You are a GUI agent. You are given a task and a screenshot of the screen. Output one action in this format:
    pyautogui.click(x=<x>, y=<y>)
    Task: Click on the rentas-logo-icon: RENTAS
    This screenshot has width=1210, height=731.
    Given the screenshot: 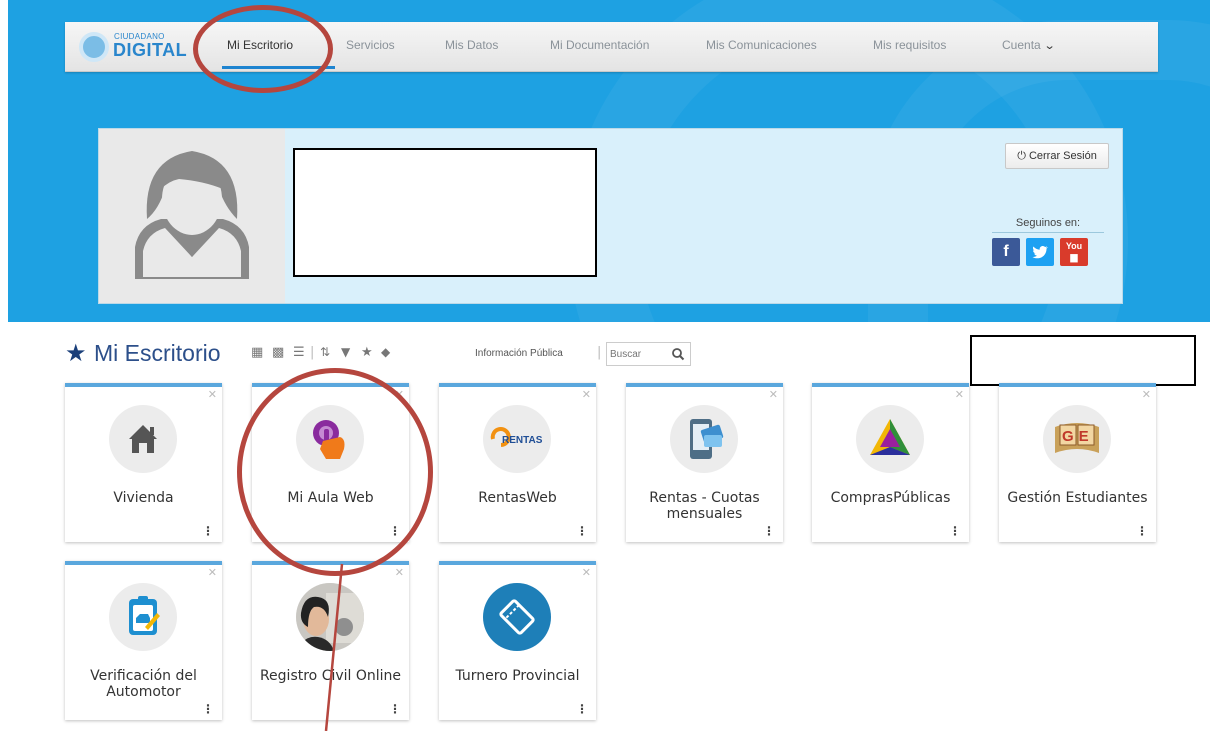 What is the action you would take?
    pyautogui.click(x=517, y=439)
    